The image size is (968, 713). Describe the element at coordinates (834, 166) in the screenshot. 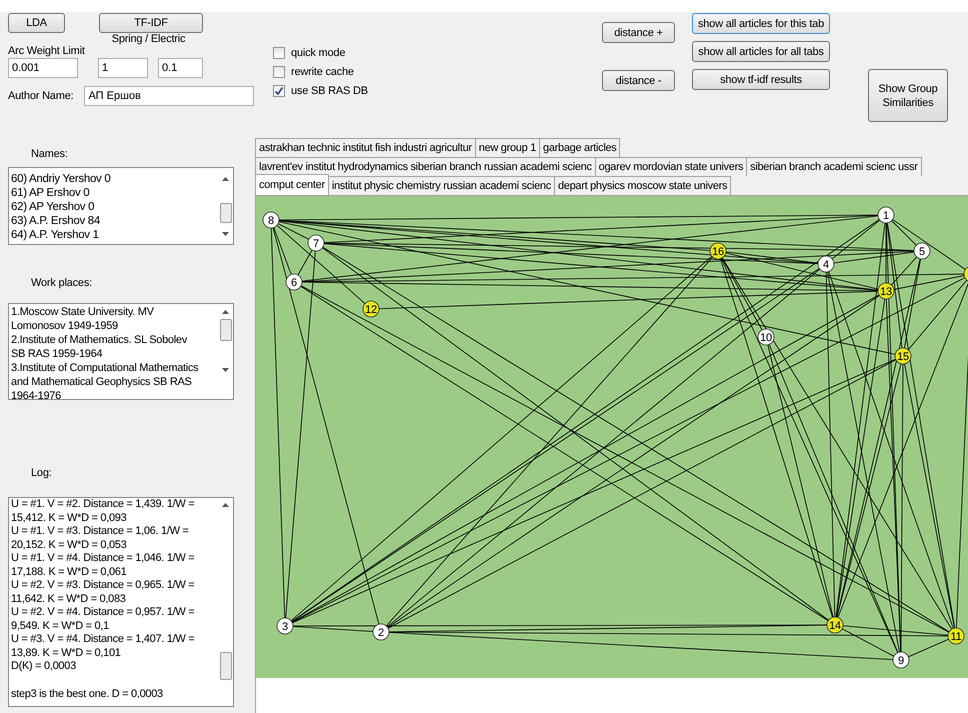

I see `tab: siberian branch academi scienc ussr` at that location.